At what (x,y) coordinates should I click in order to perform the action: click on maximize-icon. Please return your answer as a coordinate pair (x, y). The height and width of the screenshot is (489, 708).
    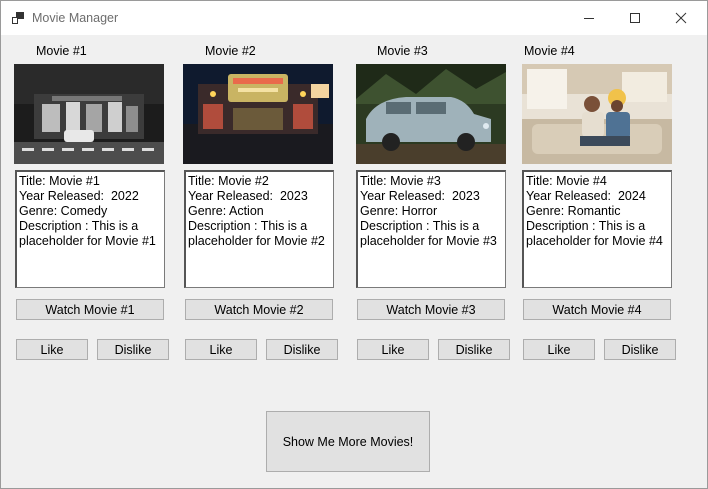
    Looking at the image, I should click on (635, 18).